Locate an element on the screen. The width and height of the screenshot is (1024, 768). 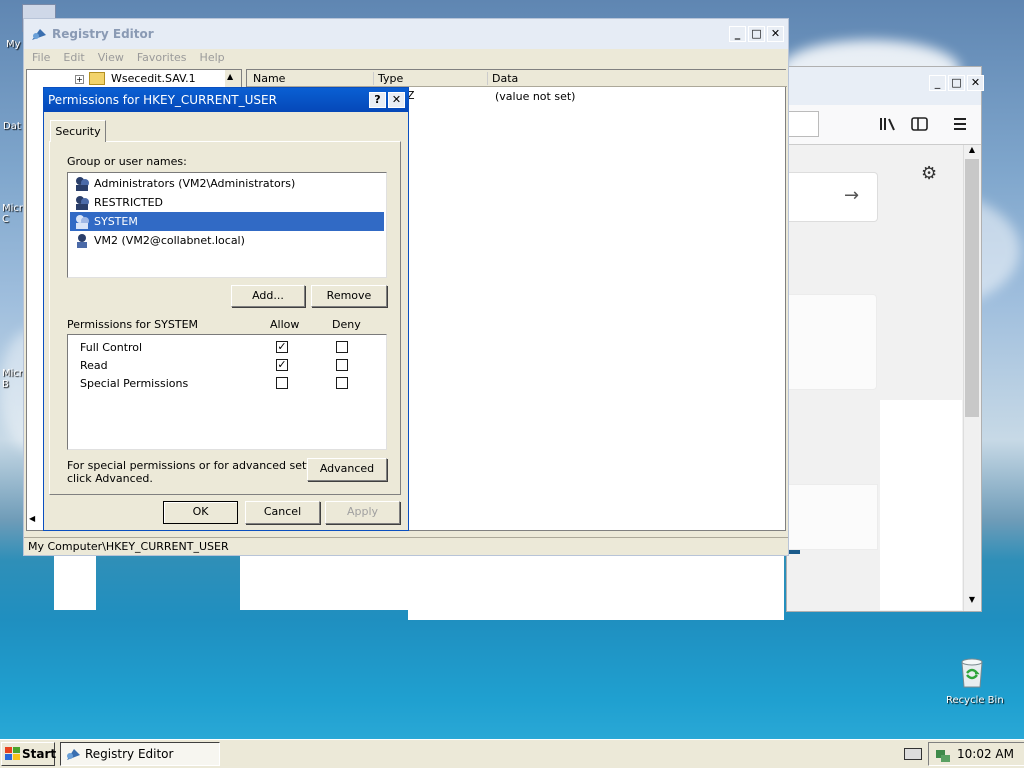
user-list-item: VM2 (VM2@collabnet.local) is located at coordinates (227, 240).